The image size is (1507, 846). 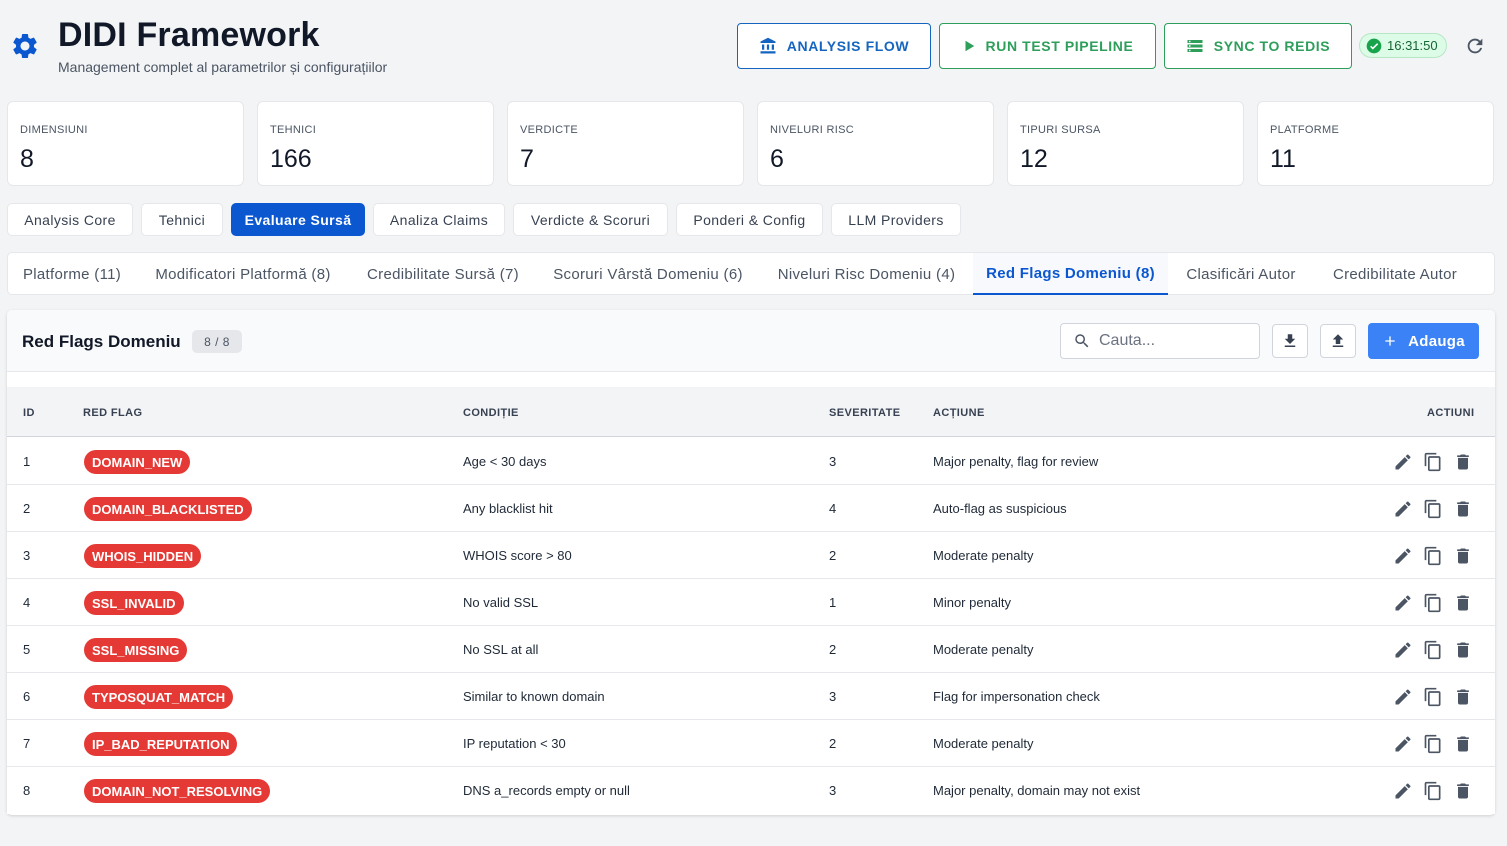 What do you see at coordinates (443, 274) in the screenshot?
I see `subtab-credibilitate-sursa: Credibilitate Sursă (7)` at bounding box center [443, 274].